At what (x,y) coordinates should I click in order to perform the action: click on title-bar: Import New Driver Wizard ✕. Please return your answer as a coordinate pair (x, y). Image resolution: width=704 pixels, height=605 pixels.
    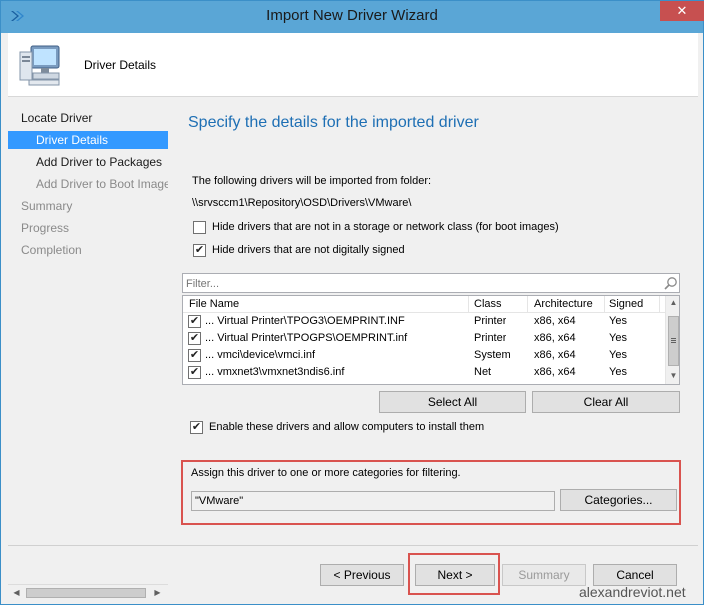
    Looking at the image, I should click on (352, 17).